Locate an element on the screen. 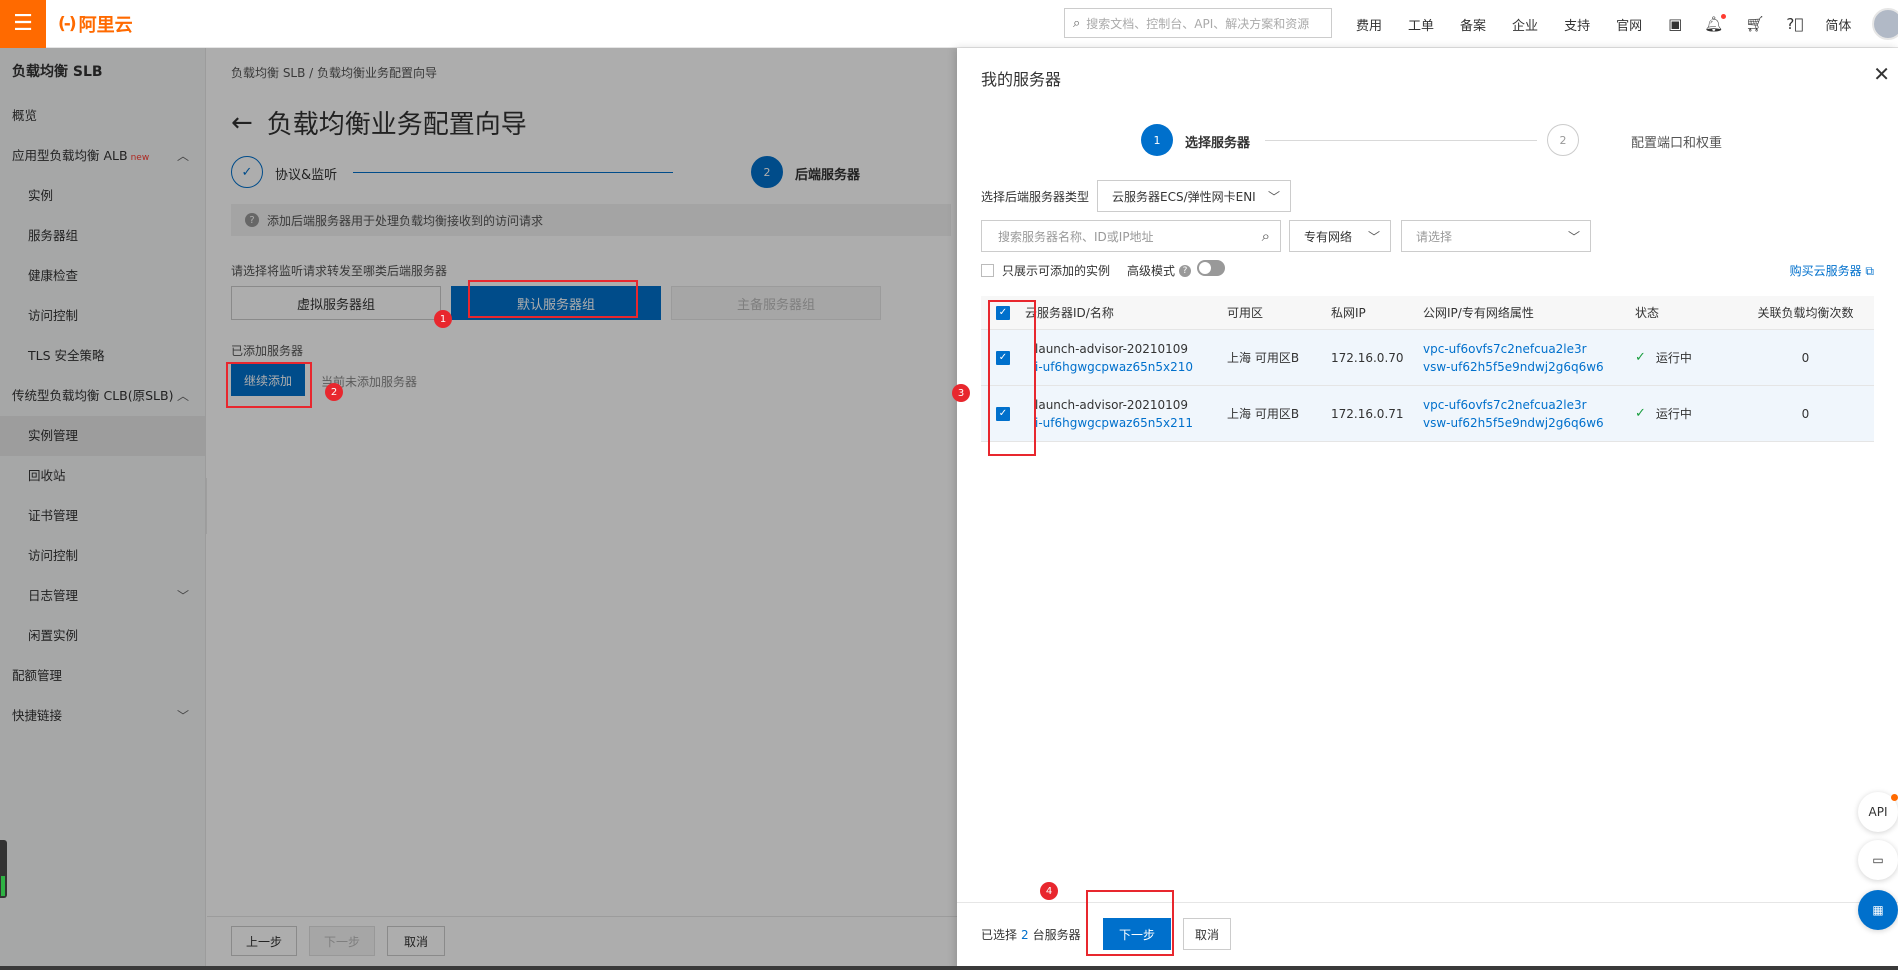 This screenshot has width=1898, height=970. nav-ticket: 工单 is located at coordinates (1421, 24).